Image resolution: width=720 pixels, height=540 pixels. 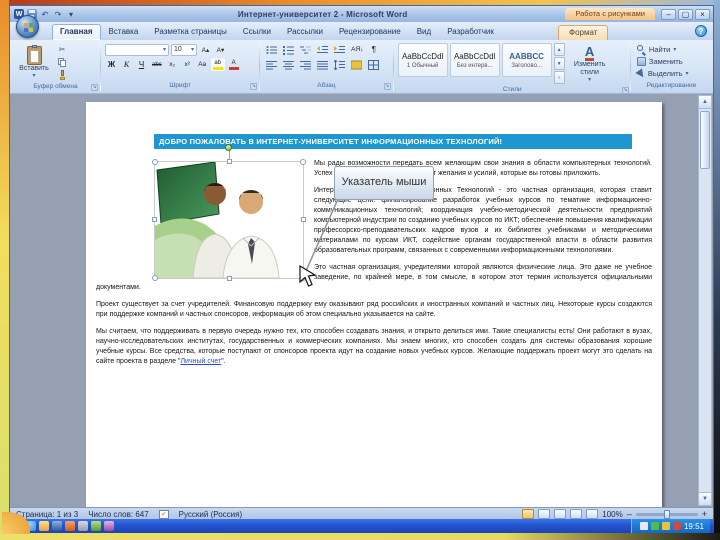 I want to click on tab-view: Вид, so click(x=424, y=32).